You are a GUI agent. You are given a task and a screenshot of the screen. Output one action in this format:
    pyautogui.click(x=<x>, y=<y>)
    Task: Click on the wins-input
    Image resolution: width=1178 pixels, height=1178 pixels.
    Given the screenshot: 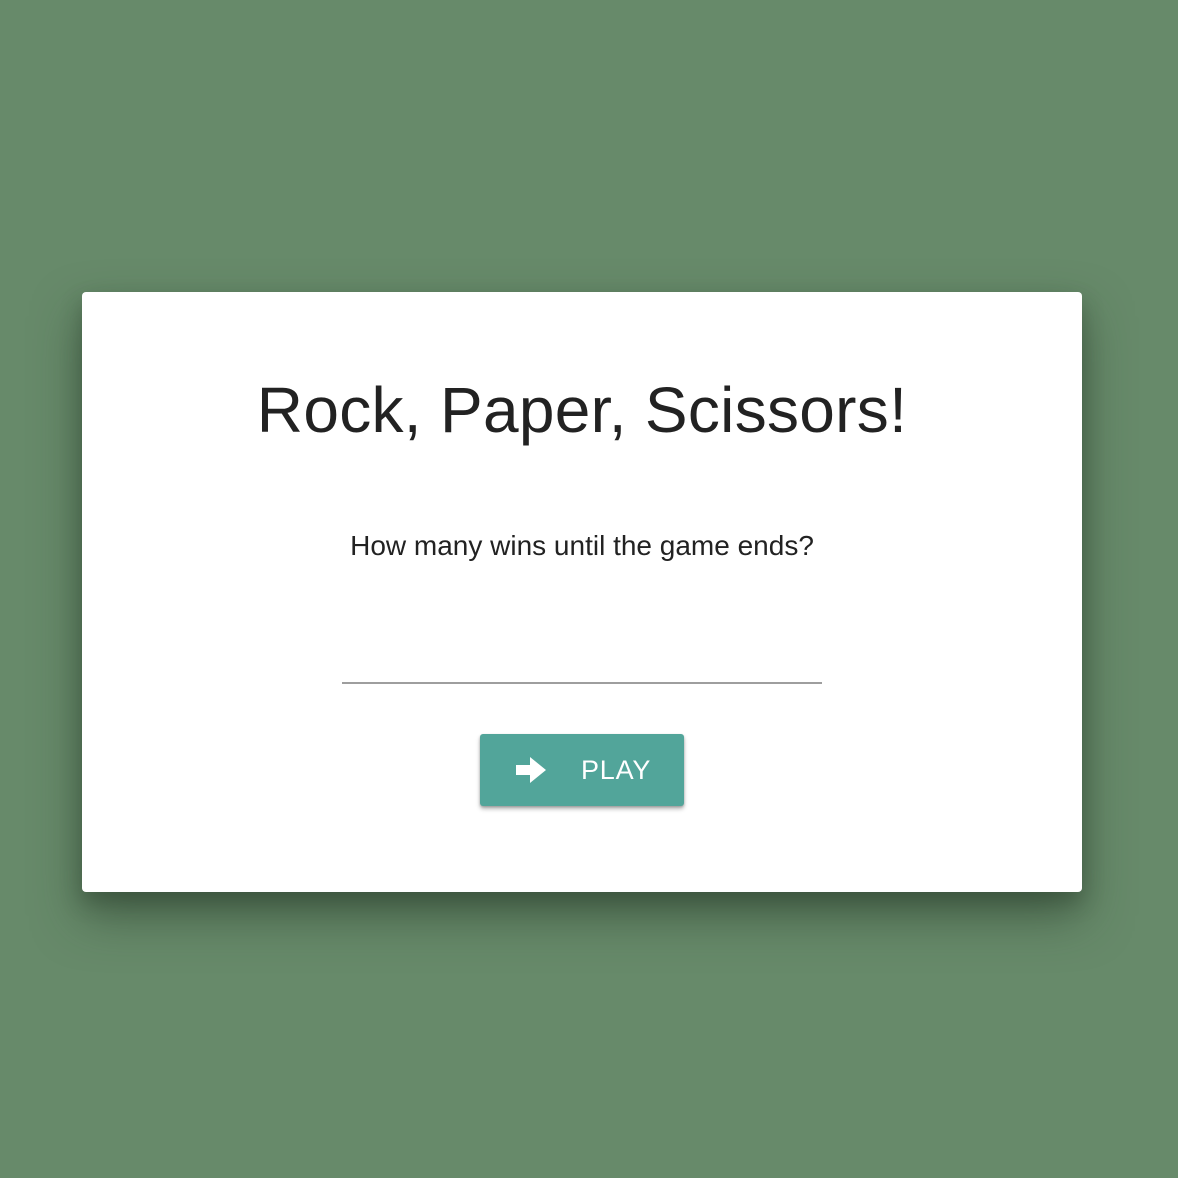 What is the action you would take?
    pyautogui.click(x=582, y=659)
    